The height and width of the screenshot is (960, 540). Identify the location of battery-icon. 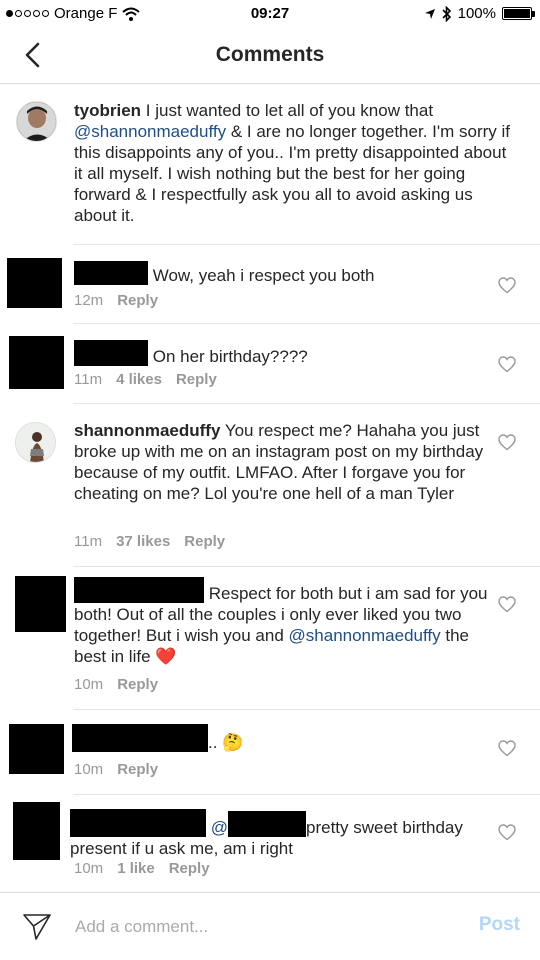
(518, 13).